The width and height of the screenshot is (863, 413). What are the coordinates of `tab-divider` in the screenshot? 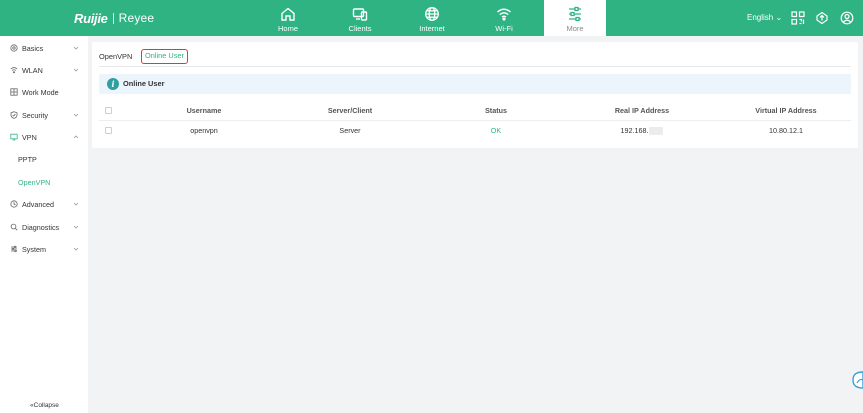 It's located at (475, 66).